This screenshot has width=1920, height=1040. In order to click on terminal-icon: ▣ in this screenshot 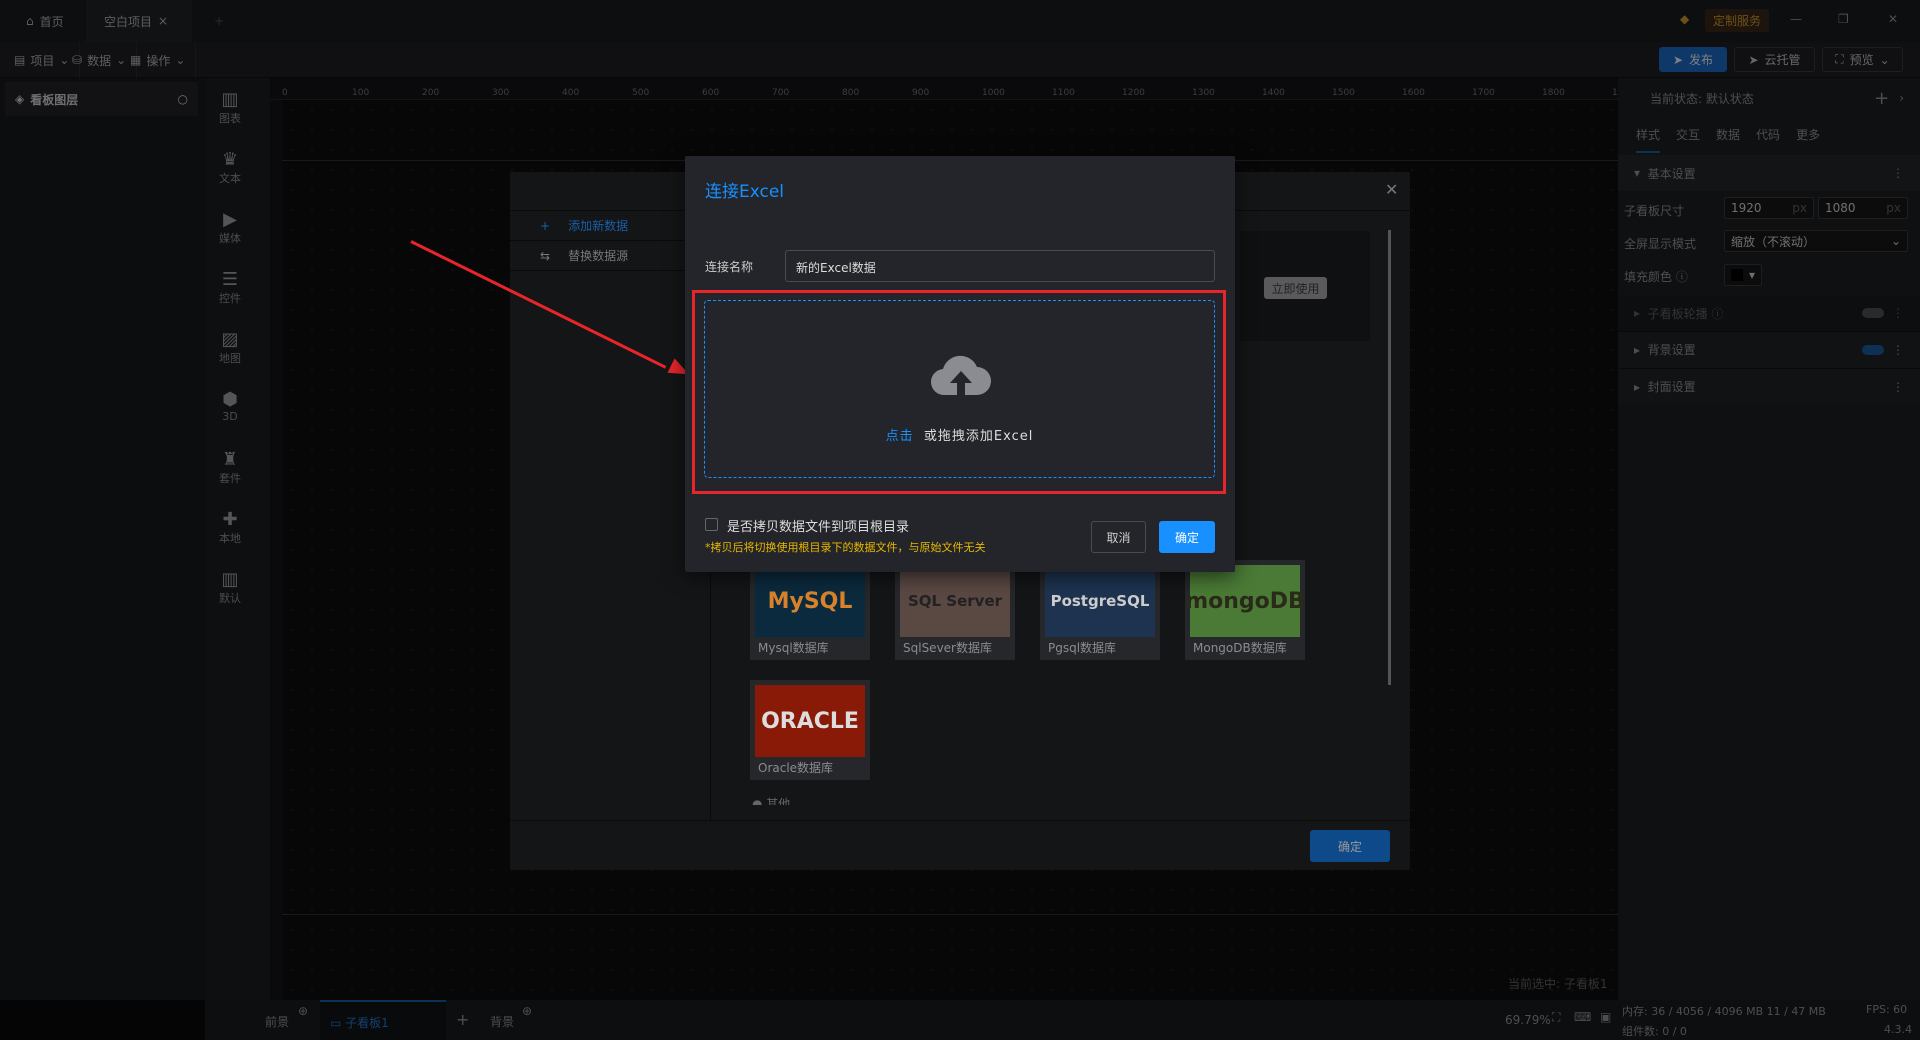, I will do `click(1605, 1017)`.